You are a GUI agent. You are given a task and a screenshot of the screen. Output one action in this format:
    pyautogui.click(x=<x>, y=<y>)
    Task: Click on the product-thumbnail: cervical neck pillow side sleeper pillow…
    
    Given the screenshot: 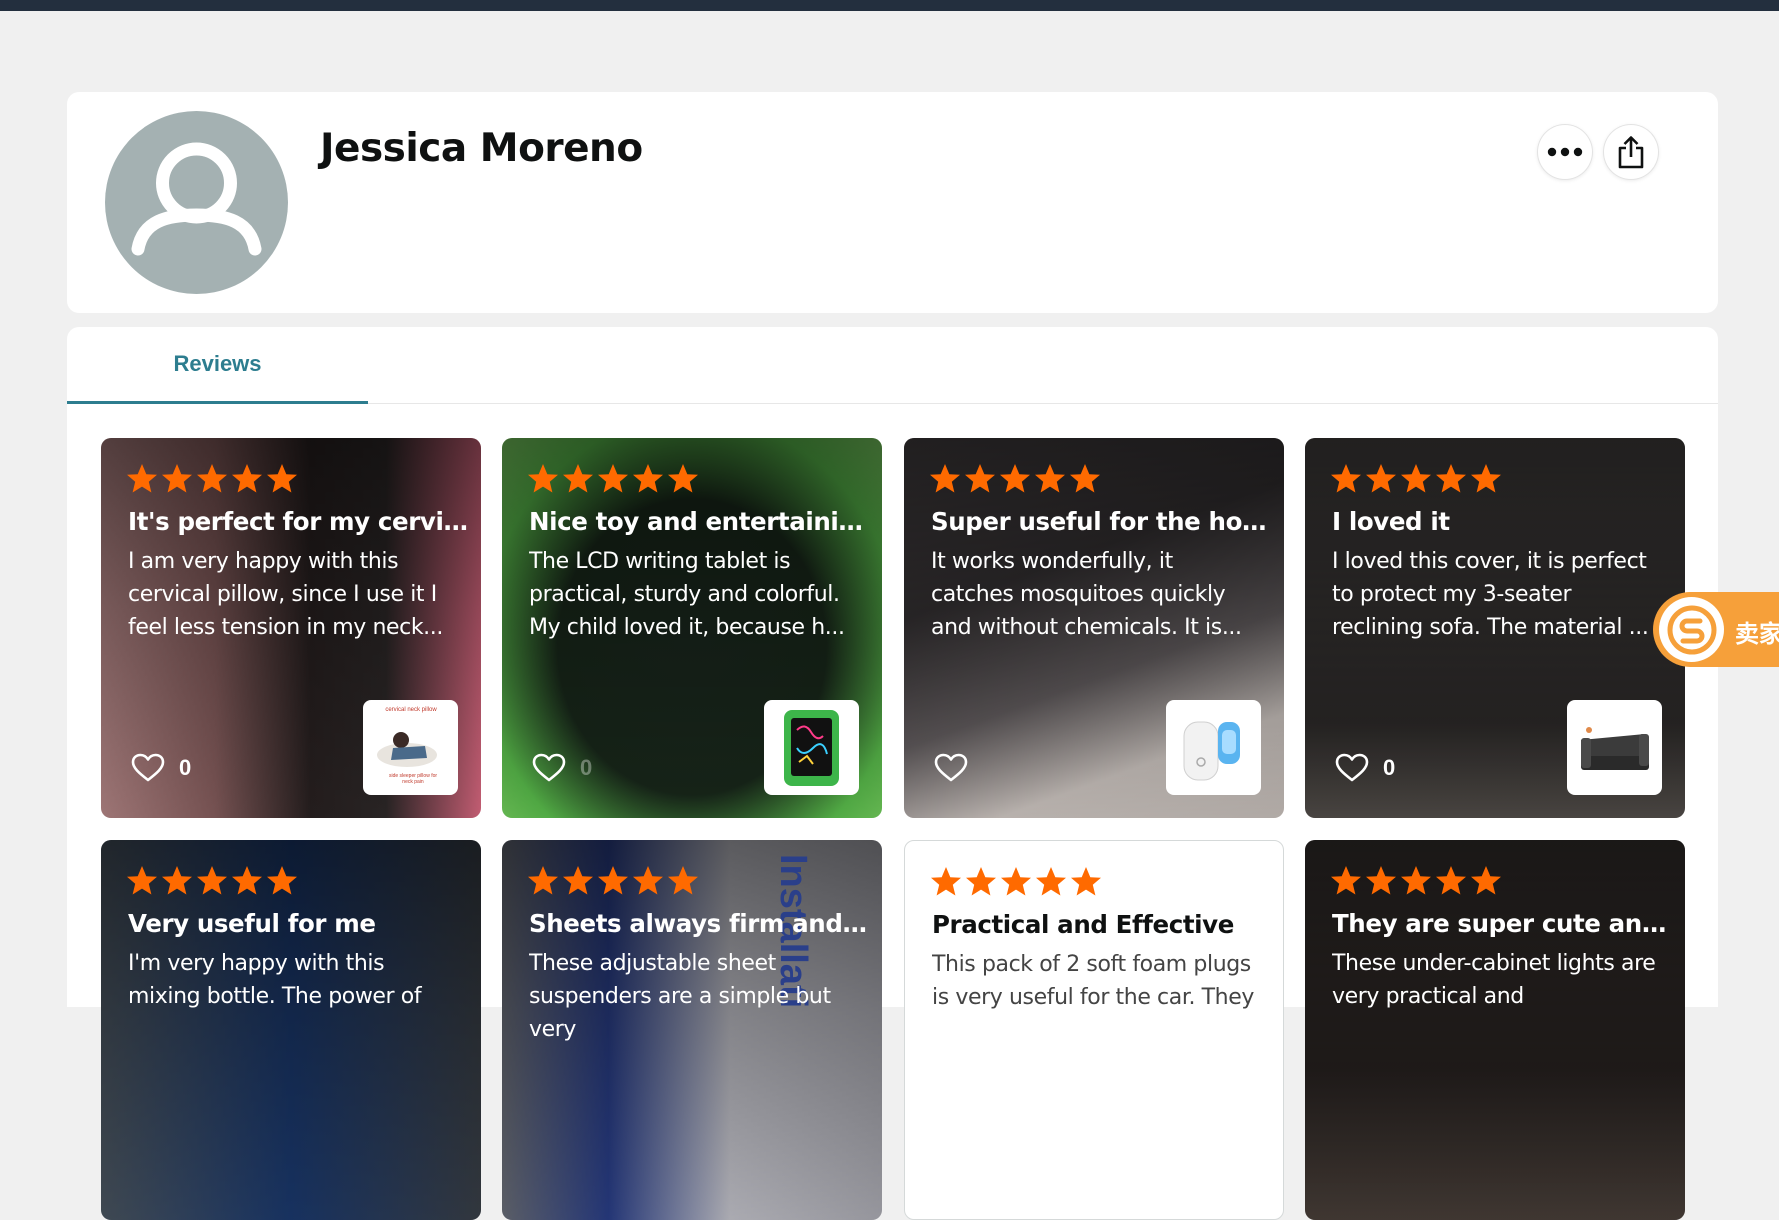 What is the action you would take?
    pyautogui.click(x=410, y=747)
    